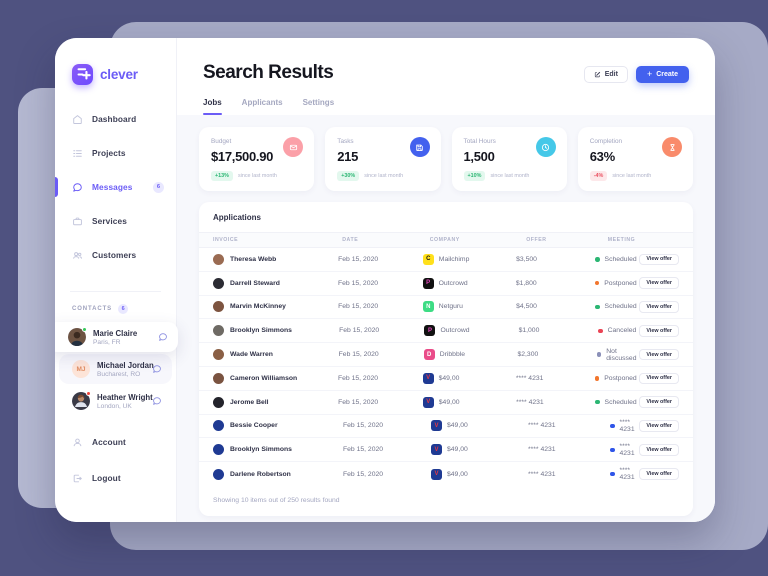 This screenshot has height=576, width=768. What do you see at coordinates (457, 426) in the screenshot?
I see `company-name: $49,00` at bounding box center [457, 426].